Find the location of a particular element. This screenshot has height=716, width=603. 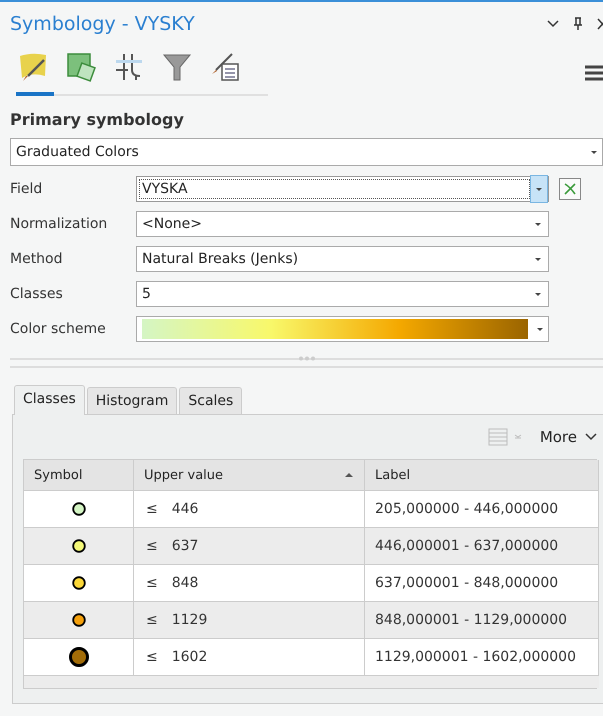

table-cell: 848,000001 - 1129,000000 is located at coordinates (482, 619).